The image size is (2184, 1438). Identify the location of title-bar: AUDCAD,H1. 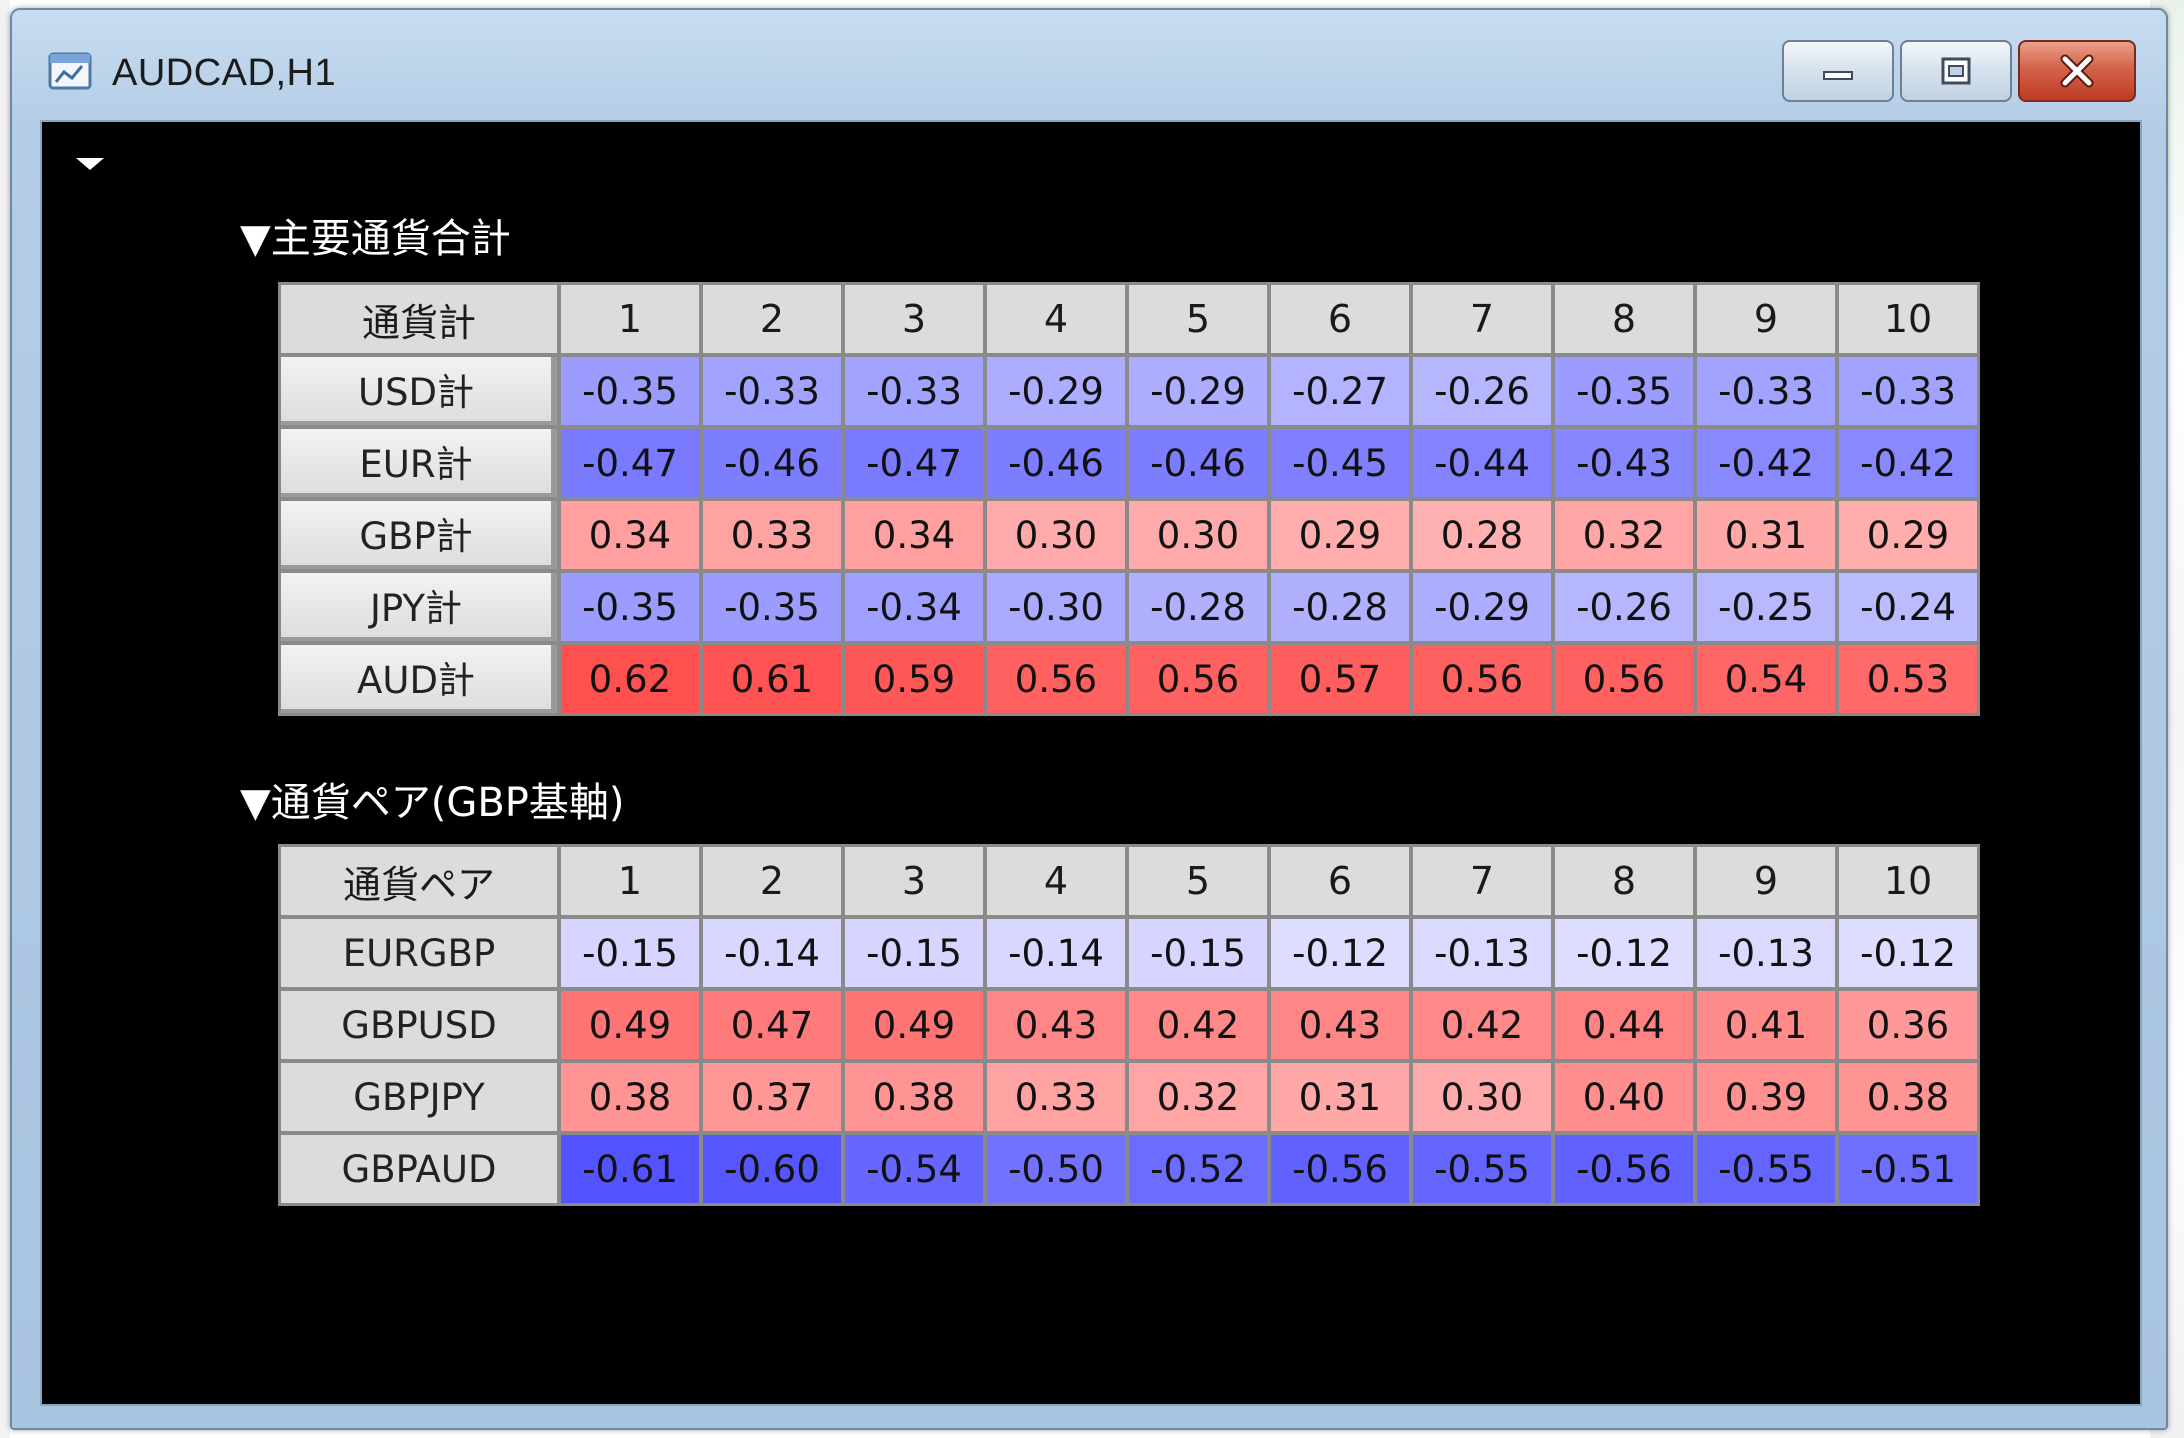
(1089, 65).